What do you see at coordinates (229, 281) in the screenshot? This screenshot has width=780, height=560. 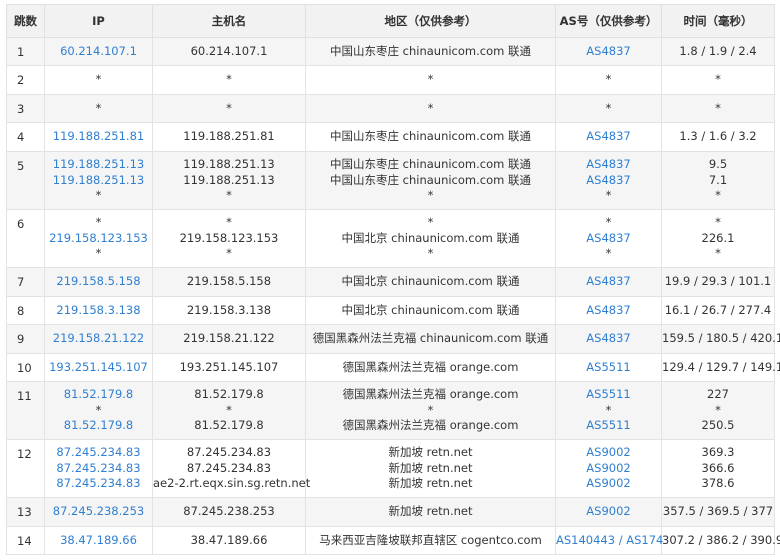 I see `host-text: 219.158.5.158` at bounding box center [229, 281].